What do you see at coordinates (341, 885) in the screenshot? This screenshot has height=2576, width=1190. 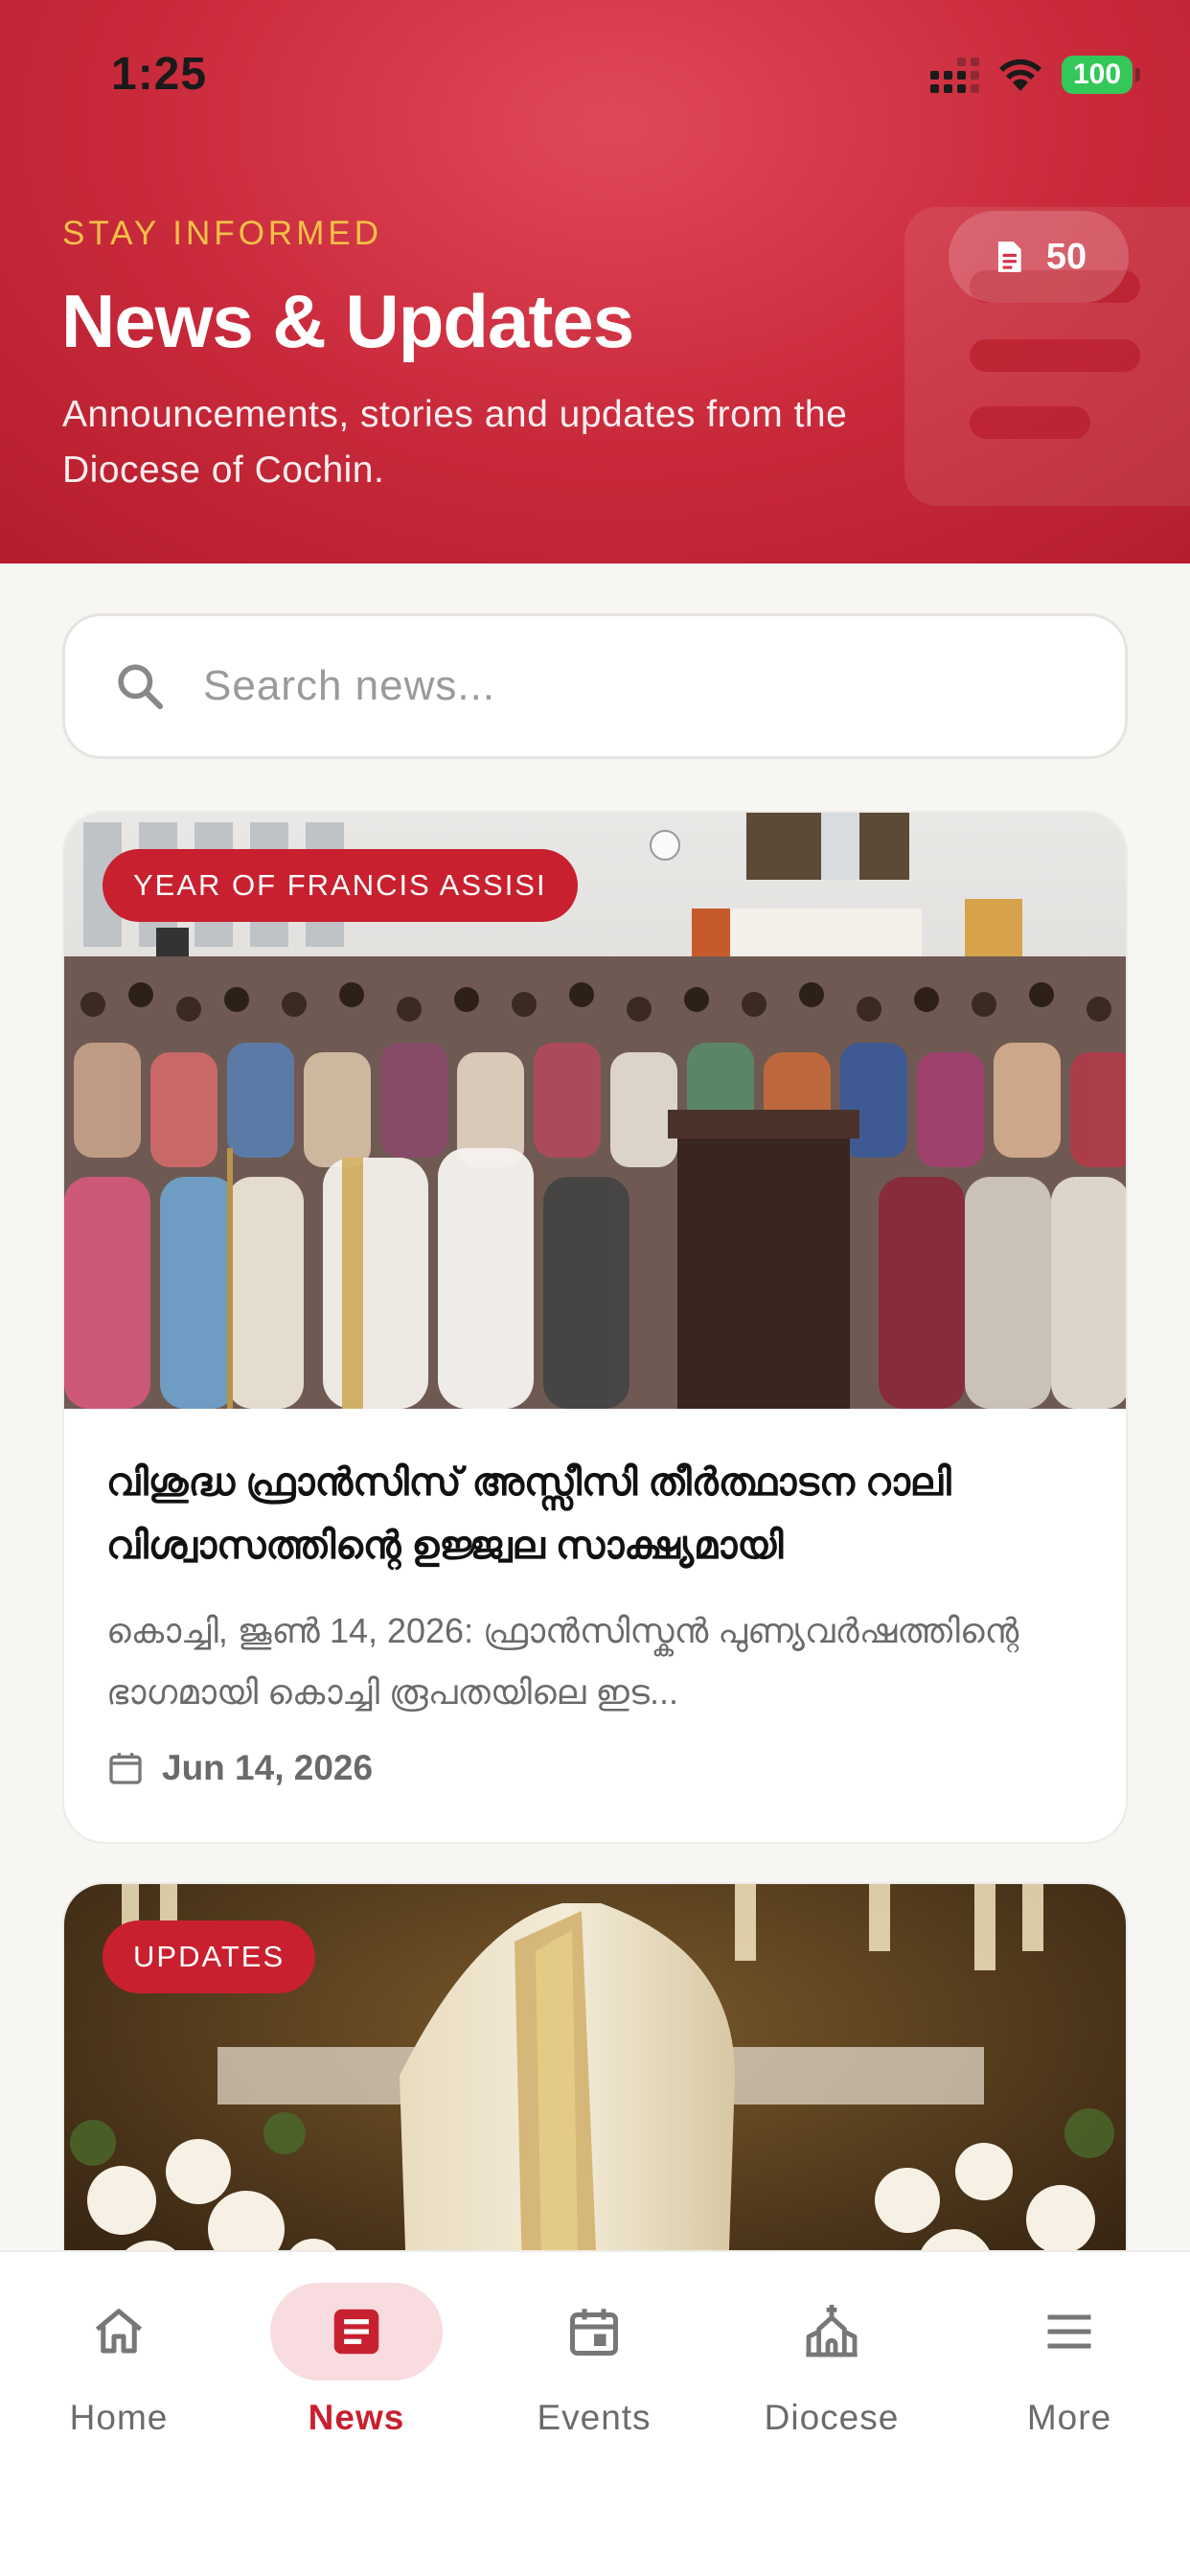 I see `category-badge: YEAR OF FRANCIS ASSISI` at bounding box center [341, 885].